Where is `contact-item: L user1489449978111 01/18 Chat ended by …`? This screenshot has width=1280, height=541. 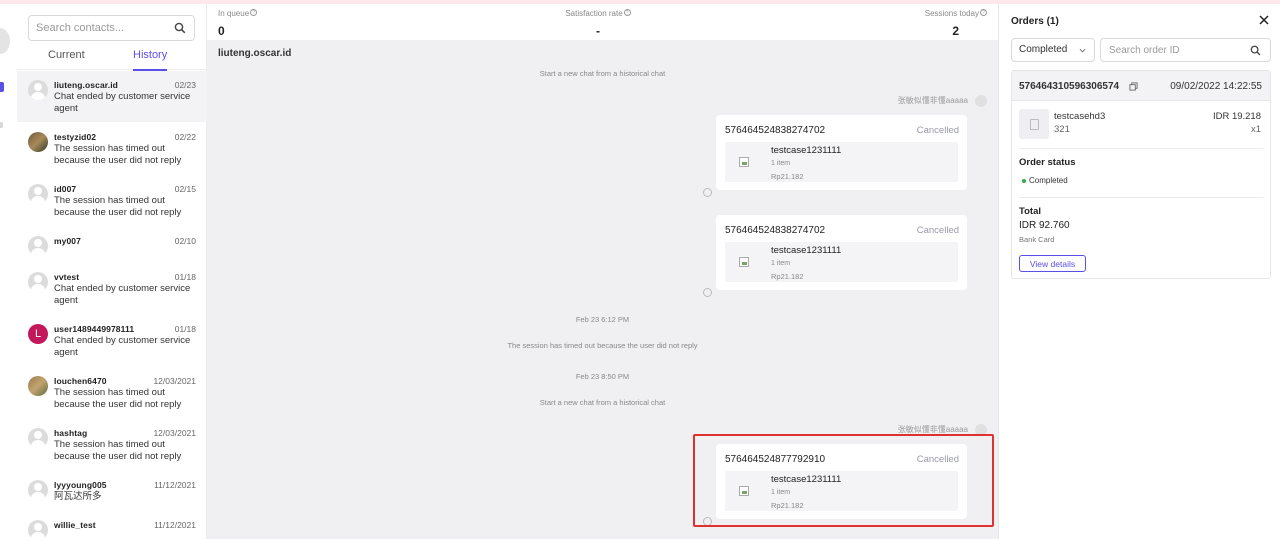 contact-item: L user1489449978111 01/18 Chat ended by … is located at coordinates (112, 340).